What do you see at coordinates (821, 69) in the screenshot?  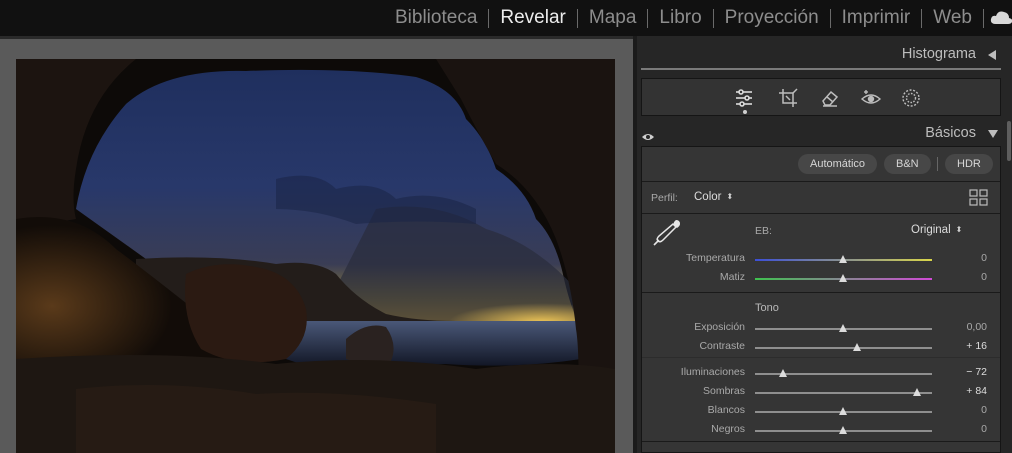 I see `histogram-separator` at bounding box center [821, 69].